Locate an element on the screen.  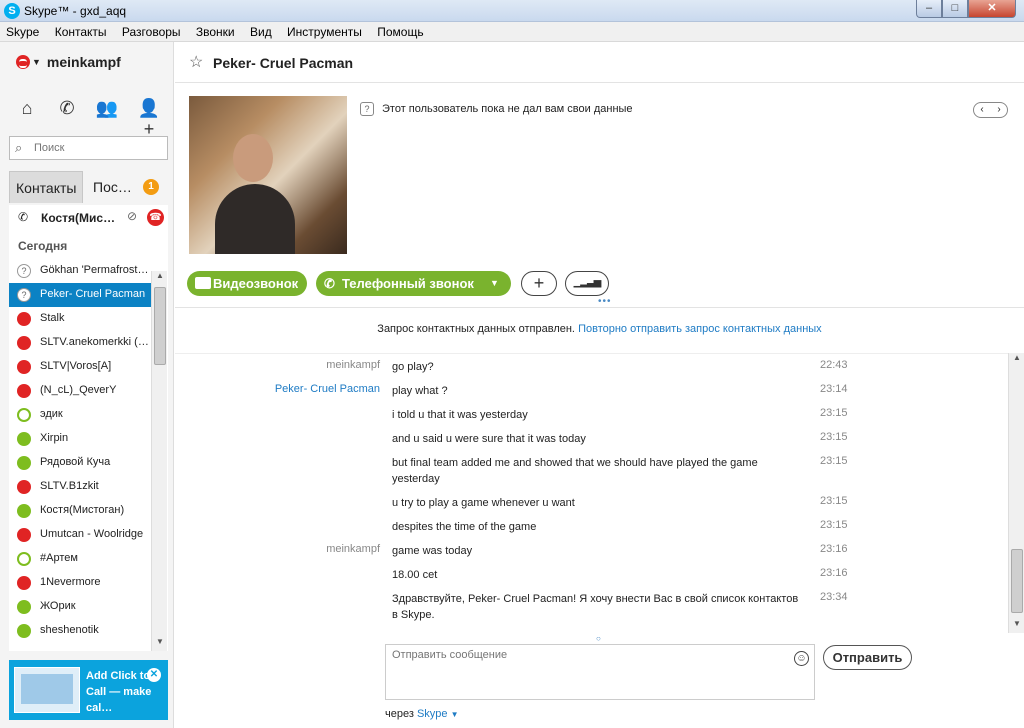
menu-contacts: Контакты is located at coordinates (81, 30).